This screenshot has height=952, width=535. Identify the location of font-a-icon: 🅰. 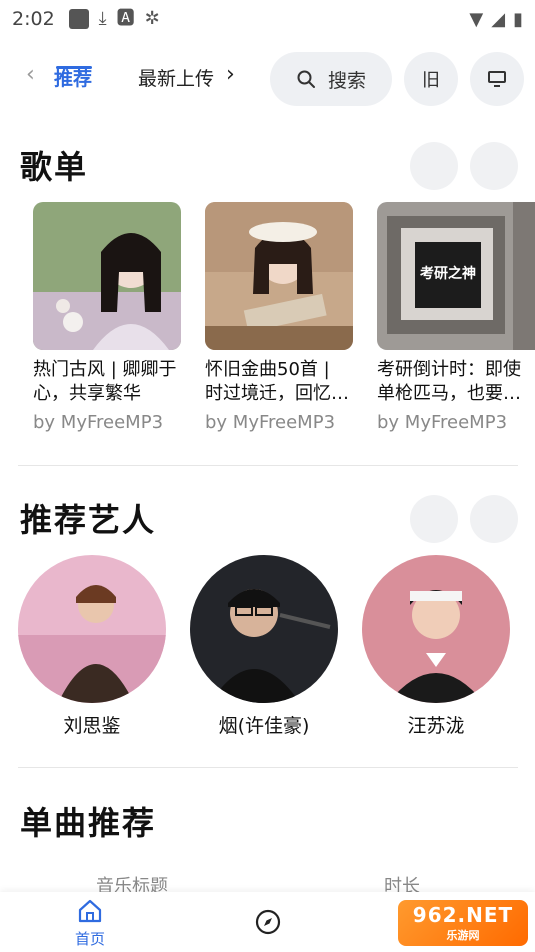
(125, 18).